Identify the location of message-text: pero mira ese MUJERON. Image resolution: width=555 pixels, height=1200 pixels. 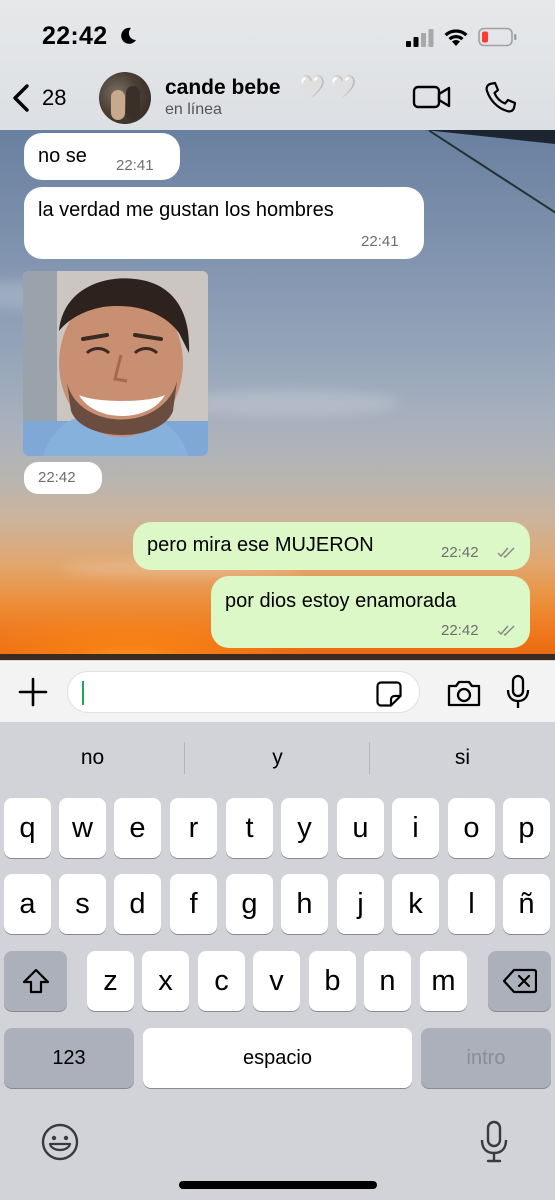
(260, 545).